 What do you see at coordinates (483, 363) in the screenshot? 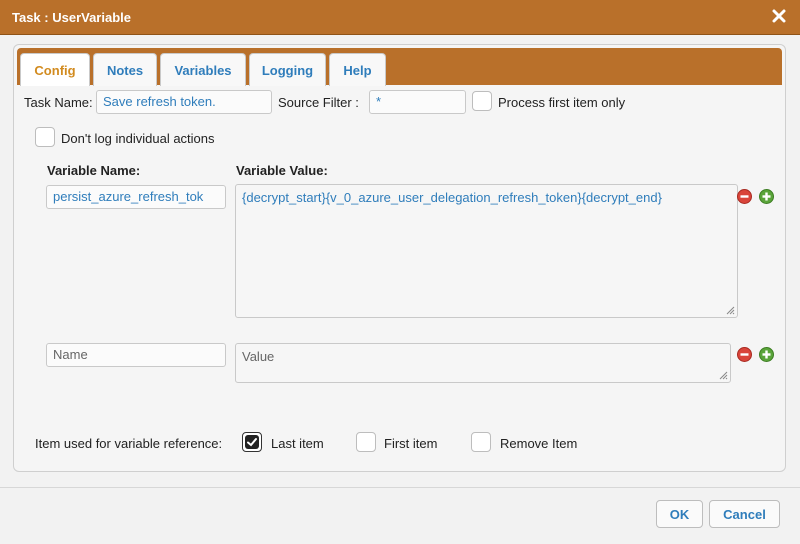
I see `new-variable-value-textarea: Value` at bounding box center [483, 363].